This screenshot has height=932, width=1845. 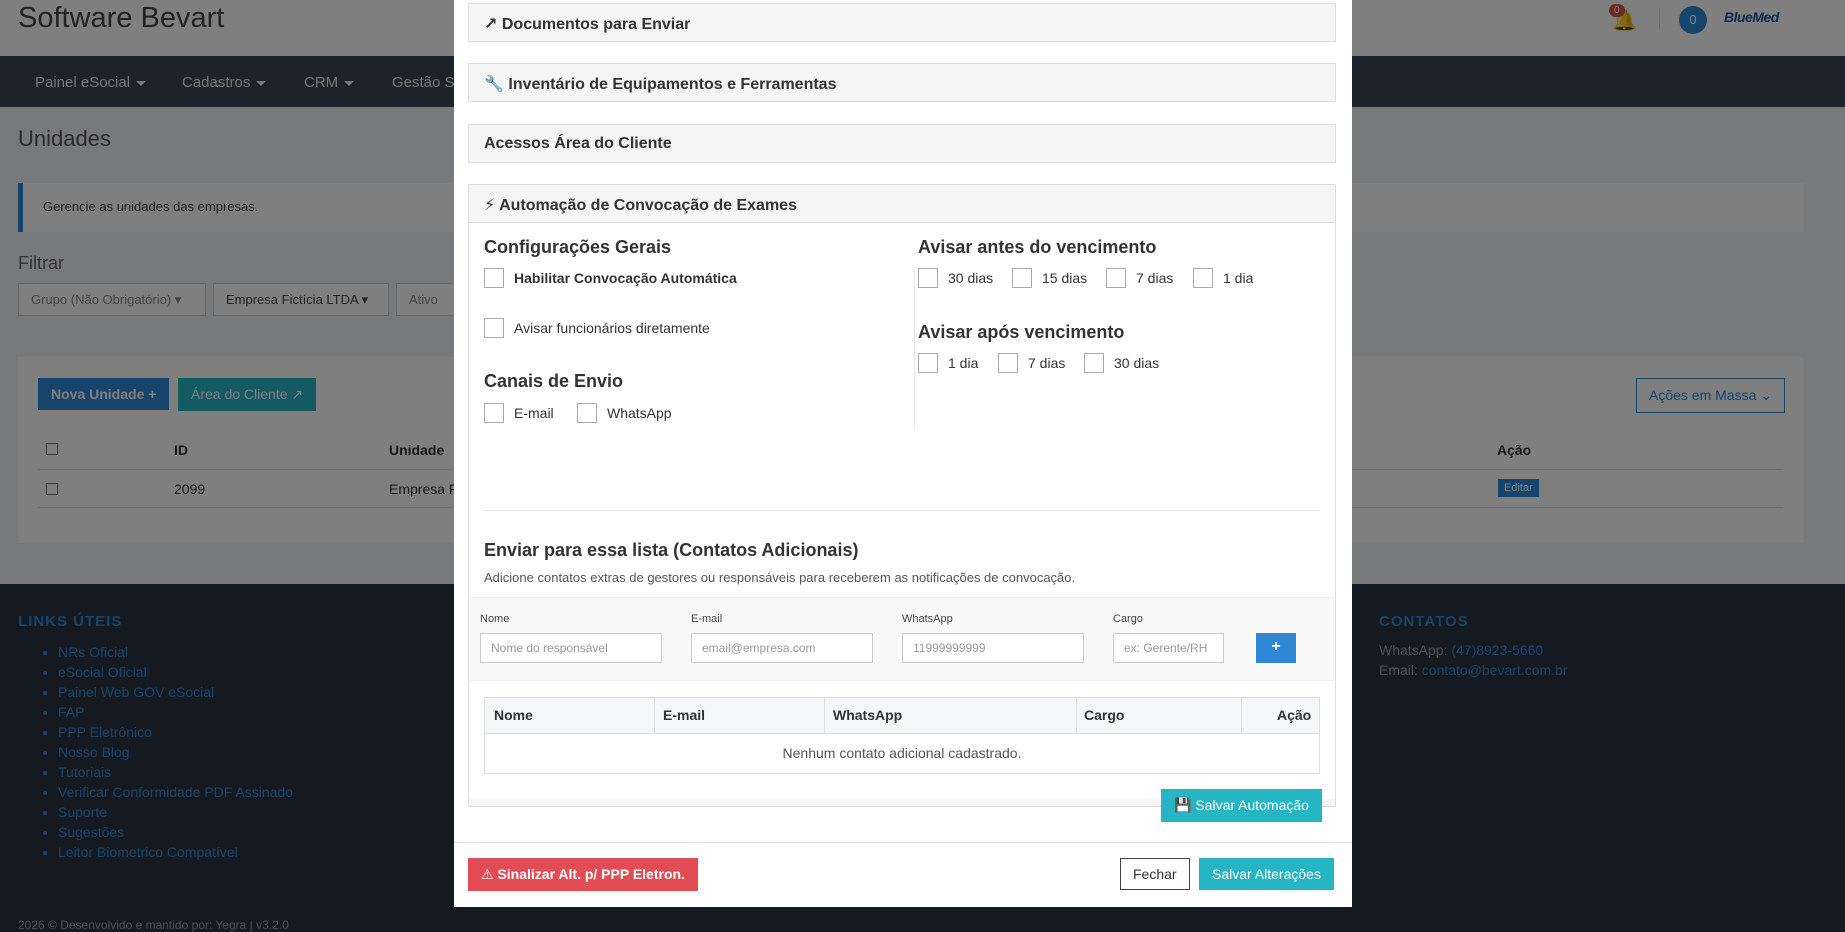 I want to click on wrench-icon: 🔧, so click(x=494, y=84).